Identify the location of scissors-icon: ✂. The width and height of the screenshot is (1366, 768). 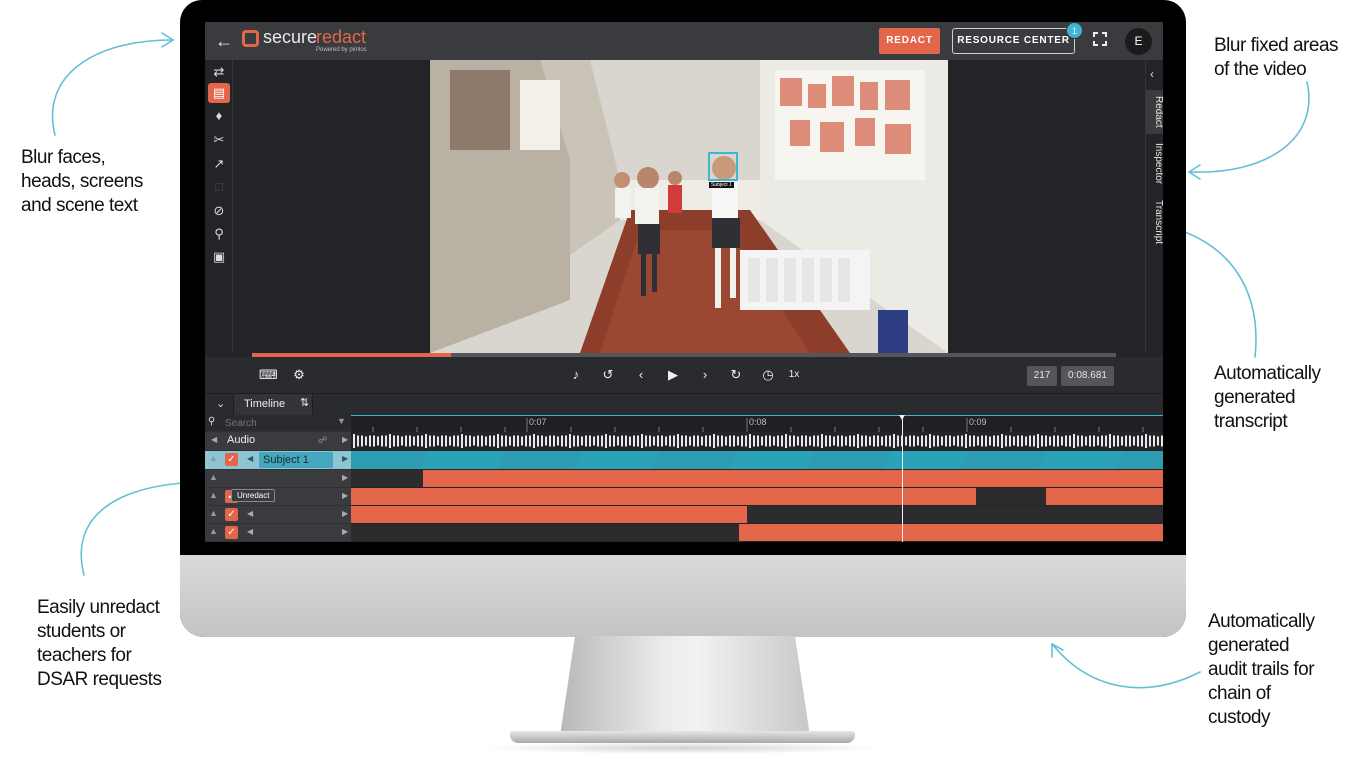
(219, 140).